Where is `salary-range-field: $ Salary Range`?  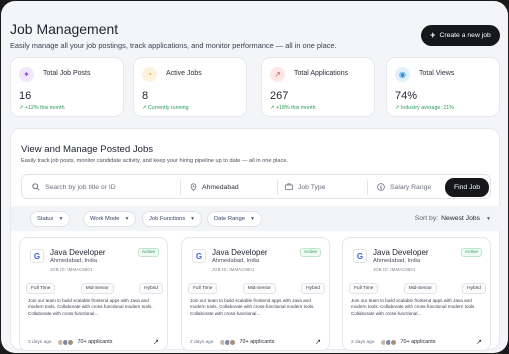 salary-range-field: $ Salary Range is located at coordinates (410, 187).